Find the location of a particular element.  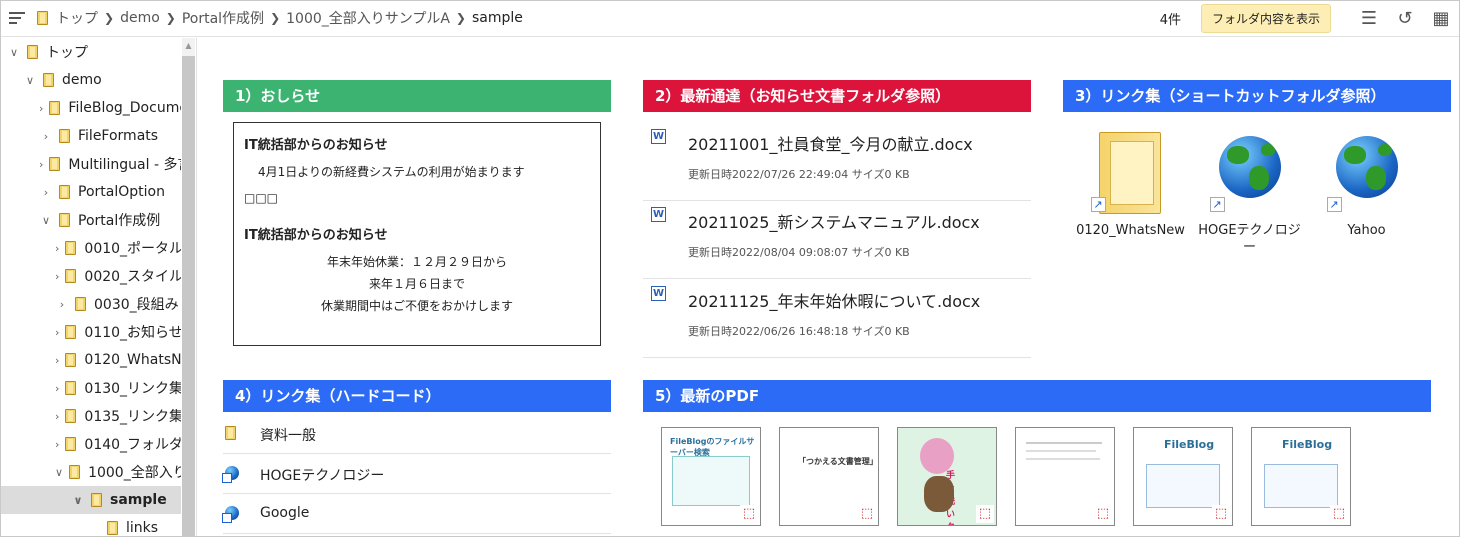

tree-item: ∨ demo is located at coordinates (91, 80).